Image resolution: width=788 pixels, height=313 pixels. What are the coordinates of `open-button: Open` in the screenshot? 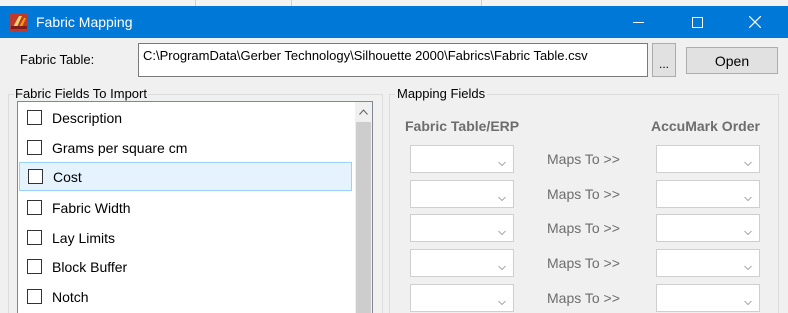 It's located at (732, 60).